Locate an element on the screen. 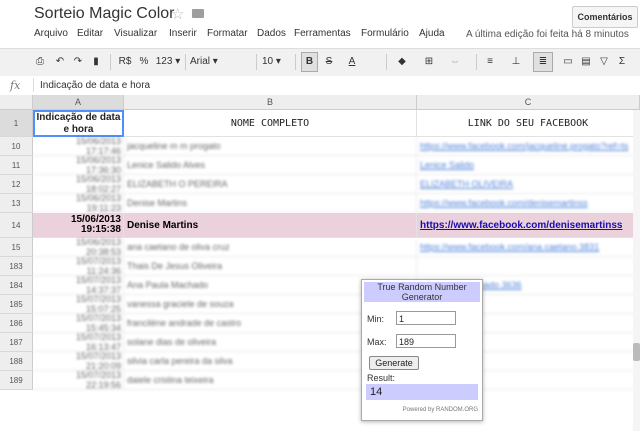 Image resolution: width=640 pixels, height=431 pixels. timestamp-cell: 15/07/2013 15:45:34 is located at coordinates (78, 323).